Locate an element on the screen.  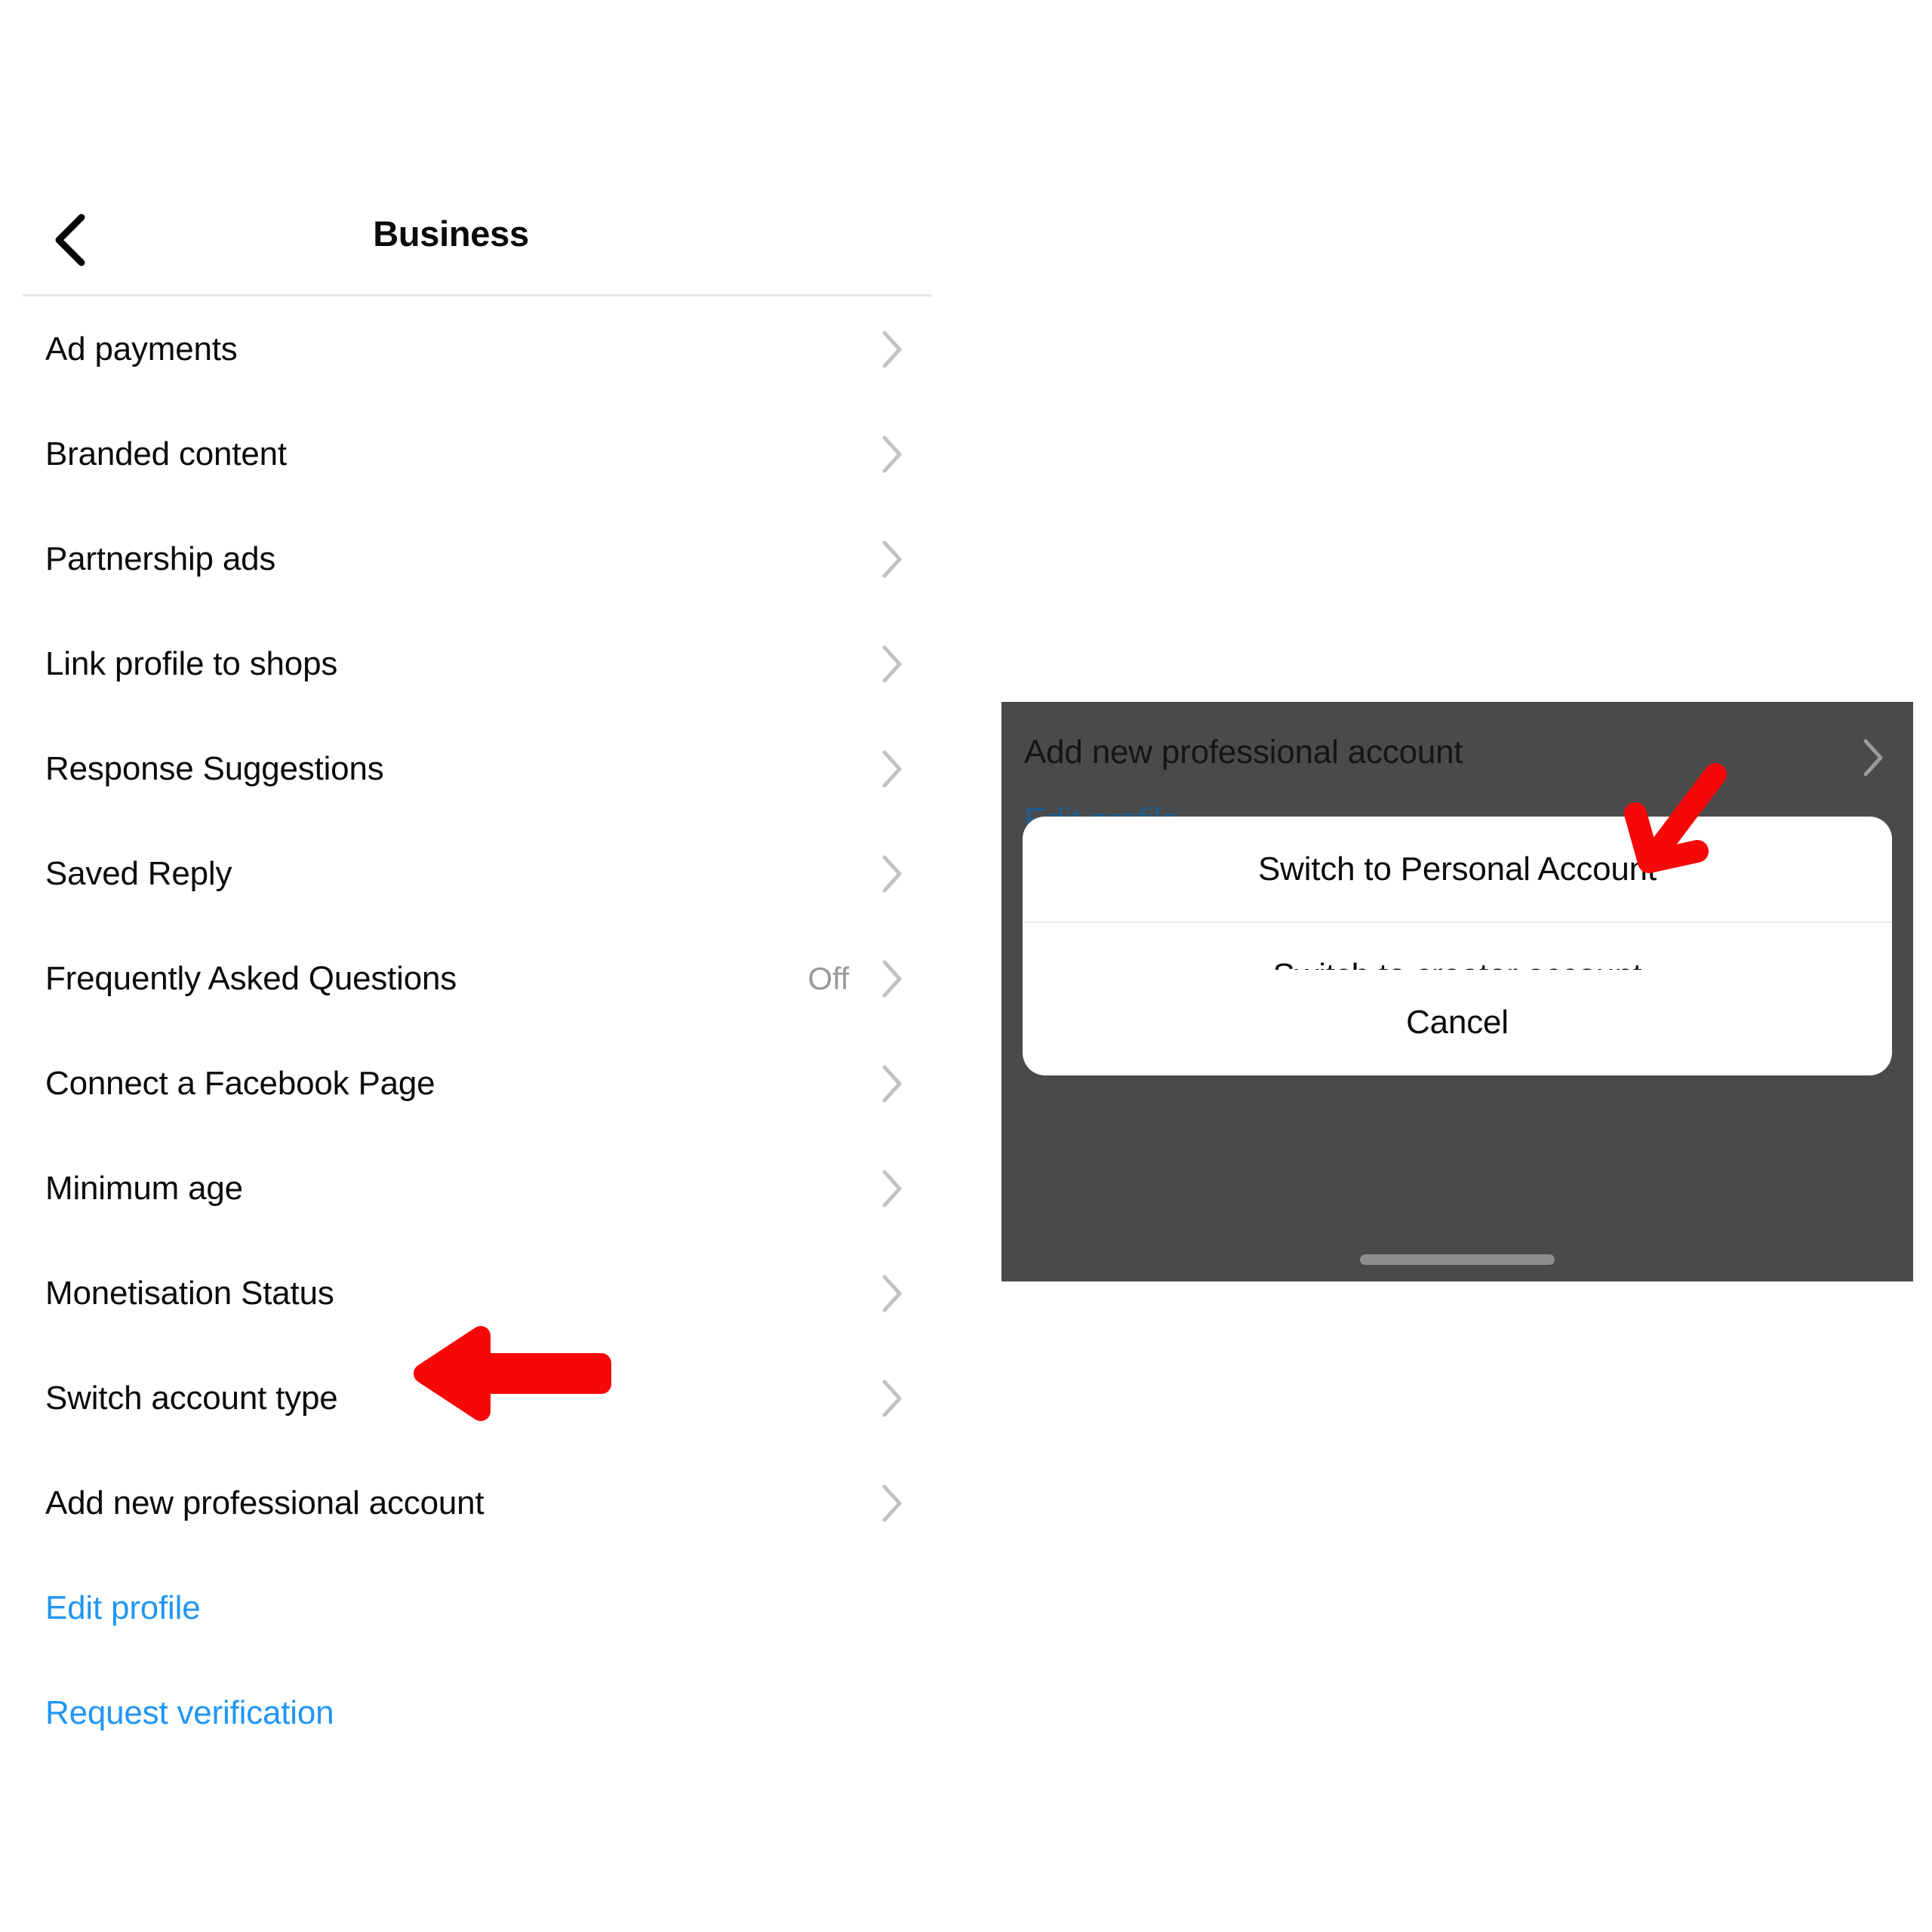
settings-row: Frequently Asked Questions Off is located at coordinates (477, 978).